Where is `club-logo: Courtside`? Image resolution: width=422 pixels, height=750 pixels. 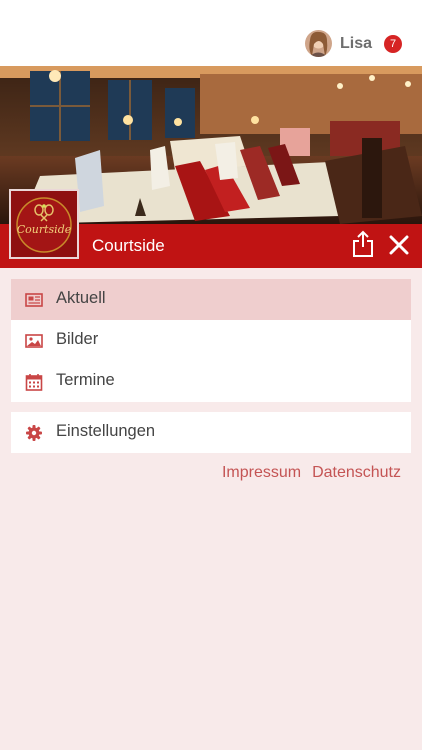 club-logo: Courtside is located at coordinates (44, 224).